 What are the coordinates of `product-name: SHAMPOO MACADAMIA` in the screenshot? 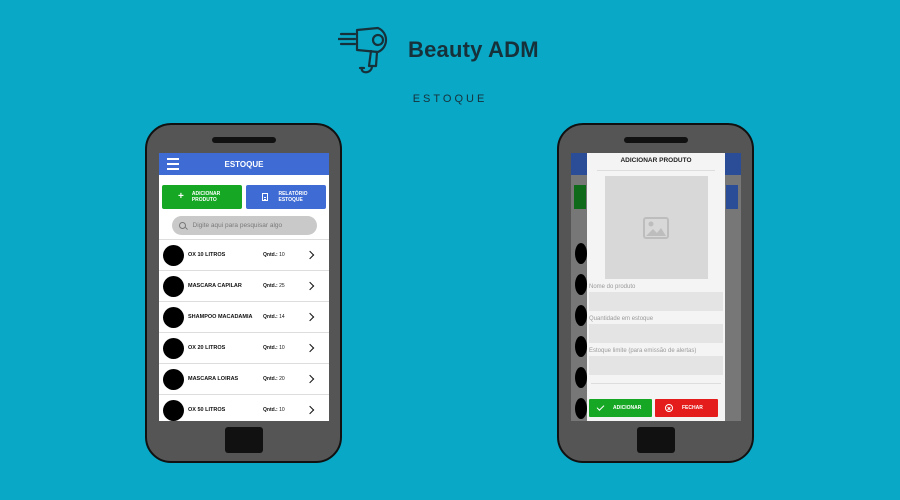 It's located at (220, 317).